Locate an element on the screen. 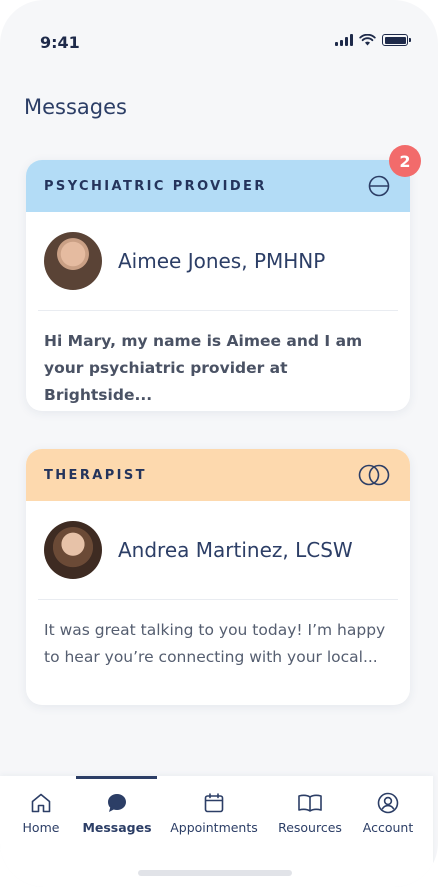 Image resolution: width=438 pixels, height=887 pixels. nav-messages: Messages is located at coordinates (117, 813).